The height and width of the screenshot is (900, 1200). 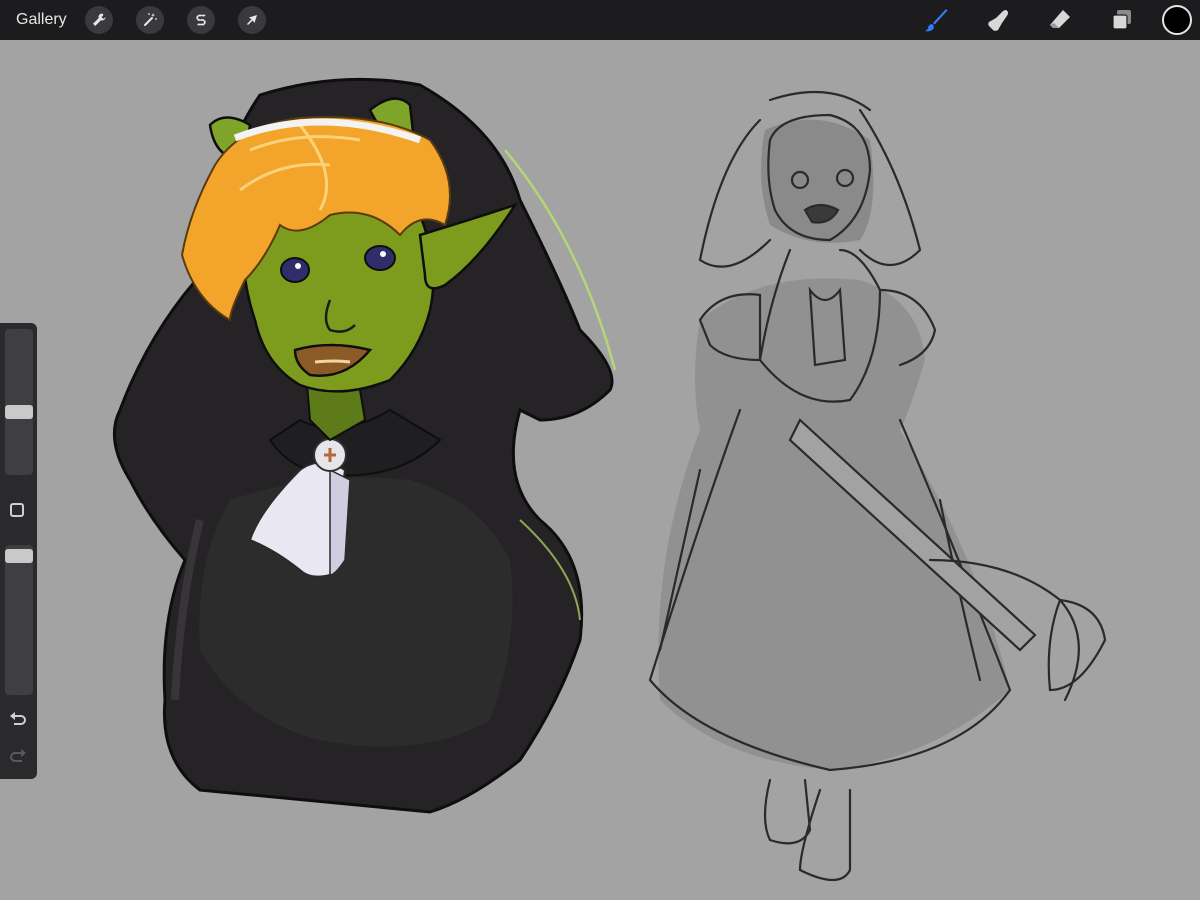 I want to click on gallery-button: Gallery, so click(x=41, y=20).